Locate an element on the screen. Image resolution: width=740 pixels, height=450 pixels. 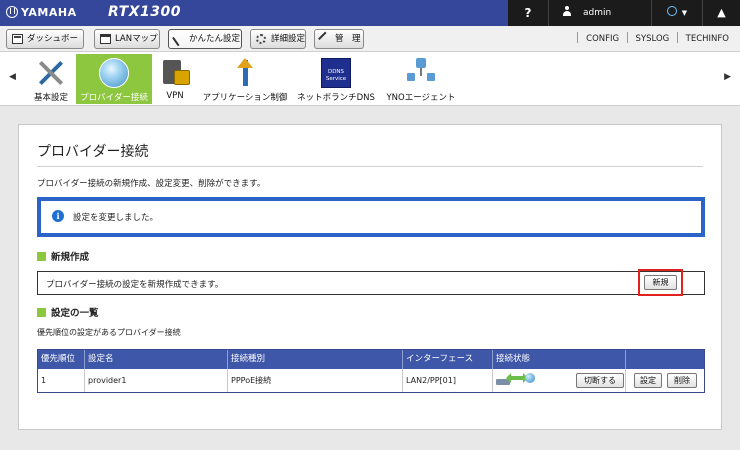
user-menu: admin is located at coordinates (600, 13).